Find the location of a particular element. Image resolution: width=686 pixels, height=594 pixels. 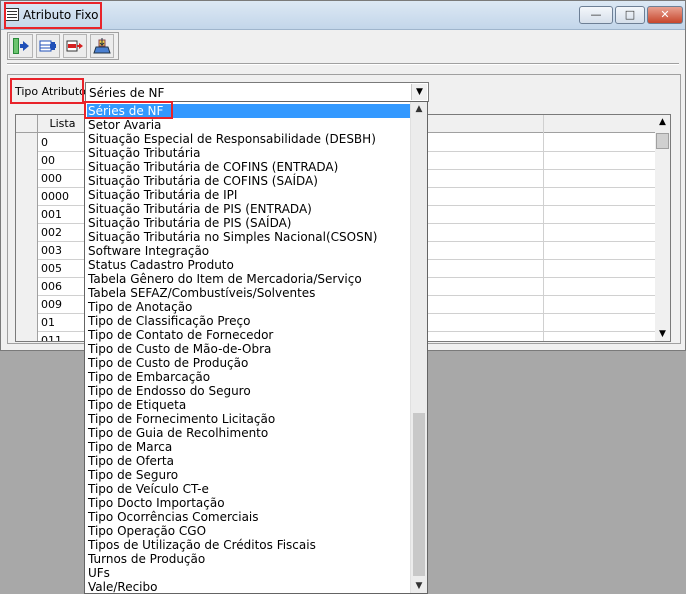

exit-button is located at coordinates (21, 46).